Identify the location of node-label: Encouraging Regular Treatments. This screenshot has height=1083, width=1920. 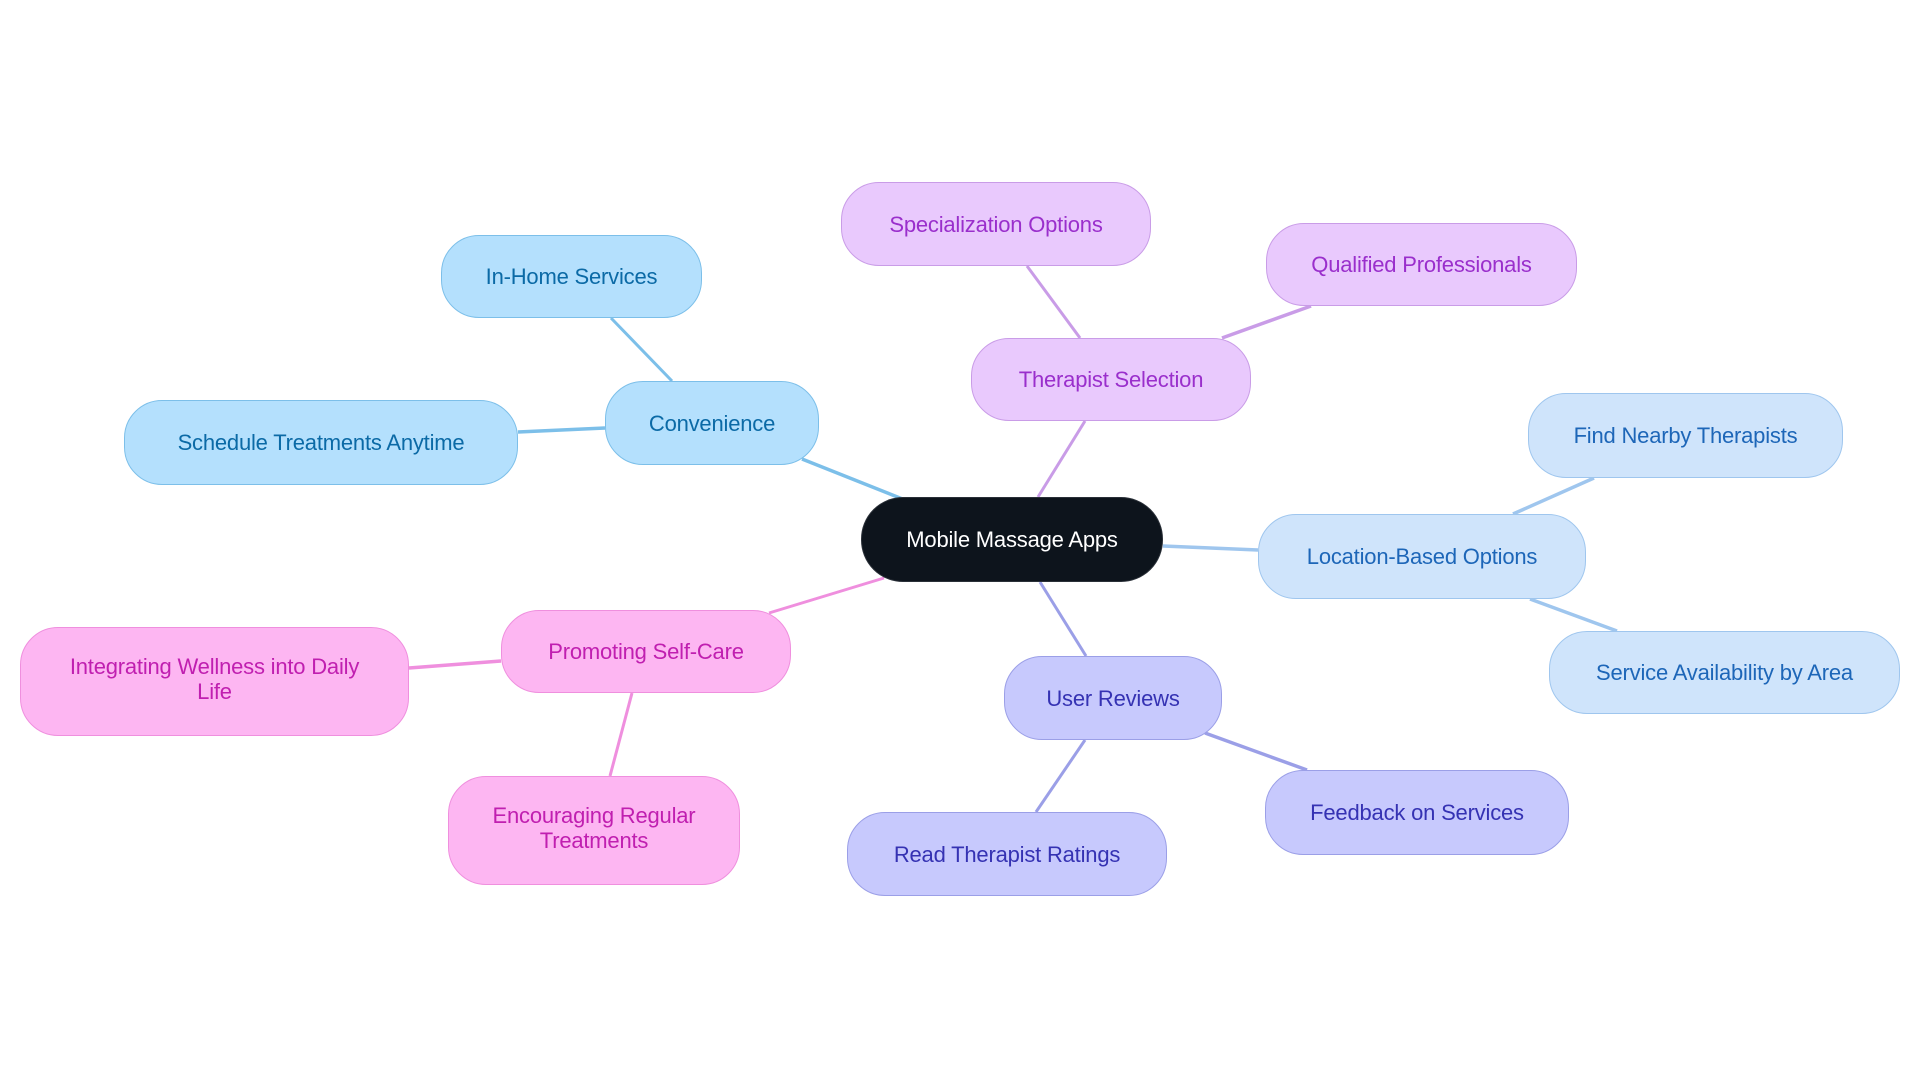
(594, 828).